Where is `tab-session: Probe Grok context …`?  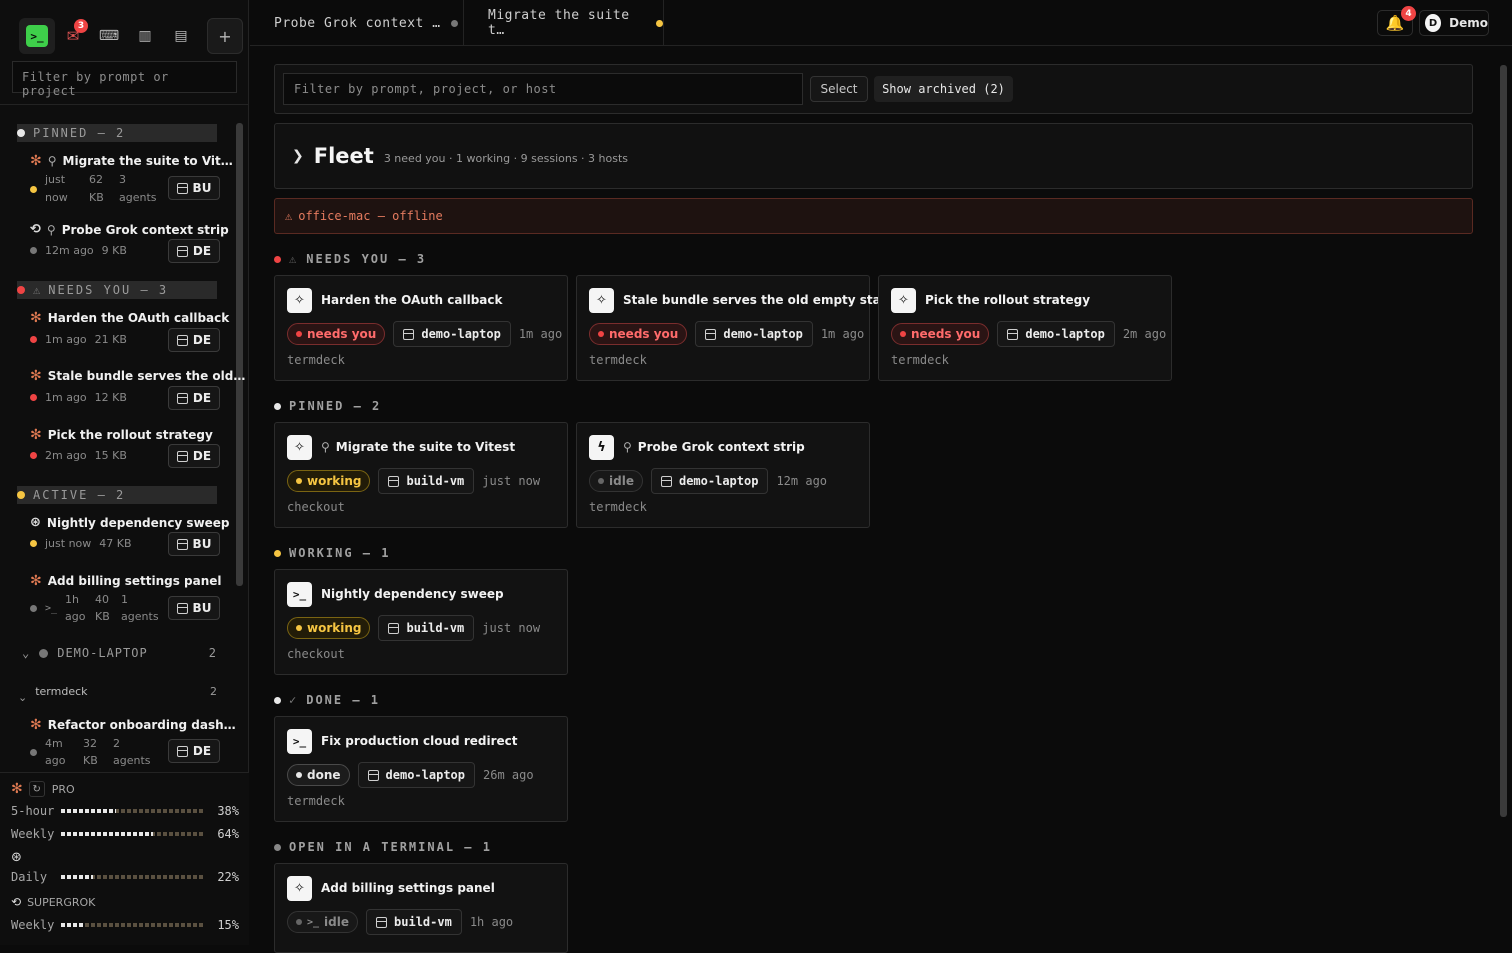 tab-session: Probe Grok context … is located at coordinates (357, 23).